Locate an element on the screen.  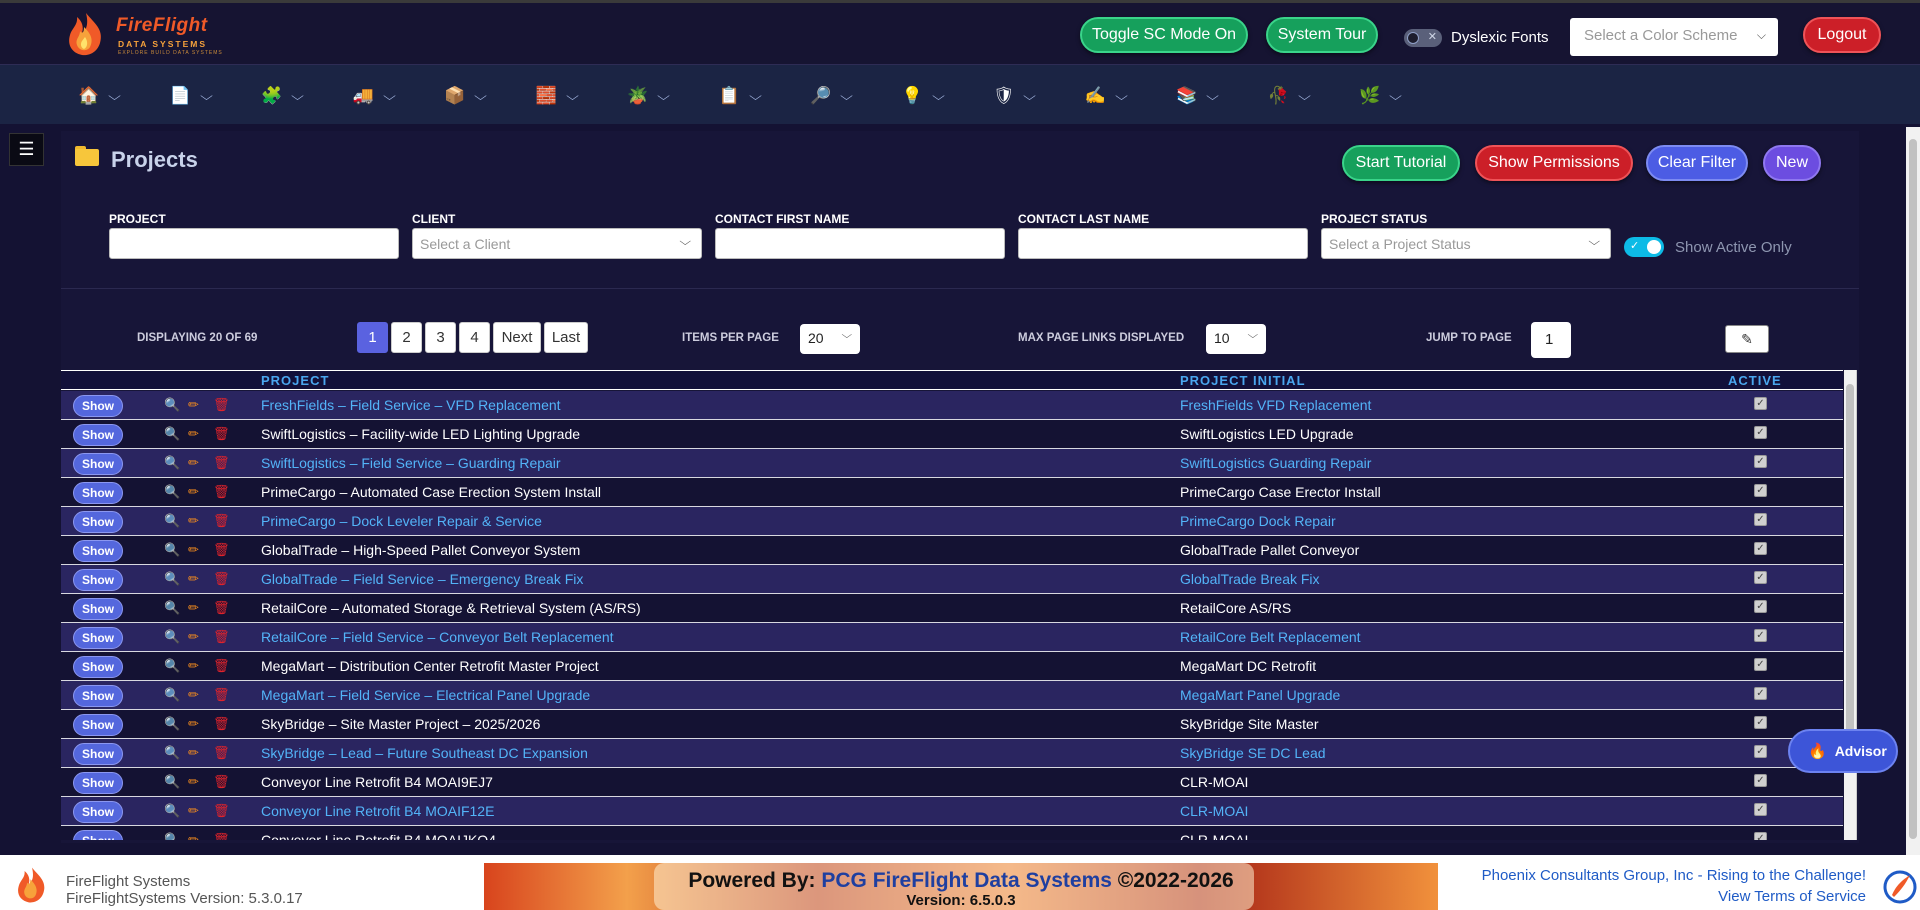
contact-last-name-input is located at coordinates (1163, 243).